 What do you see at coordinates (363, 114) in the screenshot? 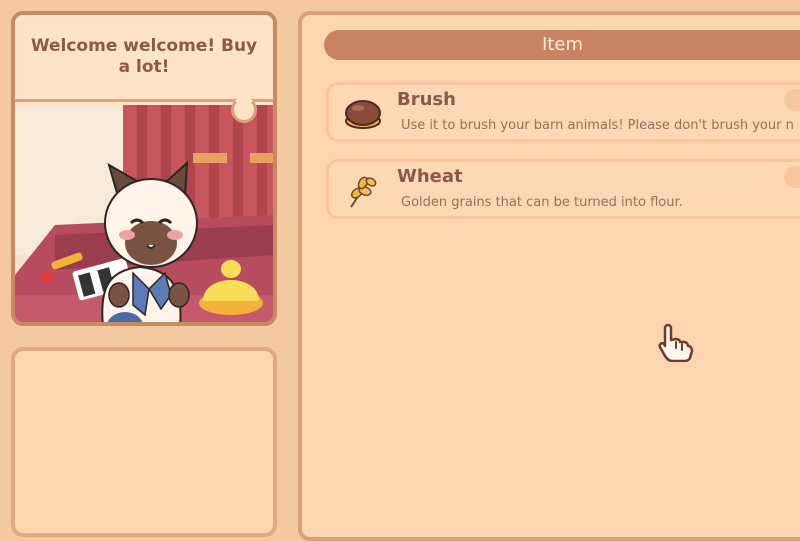
I see `brush-icon` at bounding box center [363, 114].